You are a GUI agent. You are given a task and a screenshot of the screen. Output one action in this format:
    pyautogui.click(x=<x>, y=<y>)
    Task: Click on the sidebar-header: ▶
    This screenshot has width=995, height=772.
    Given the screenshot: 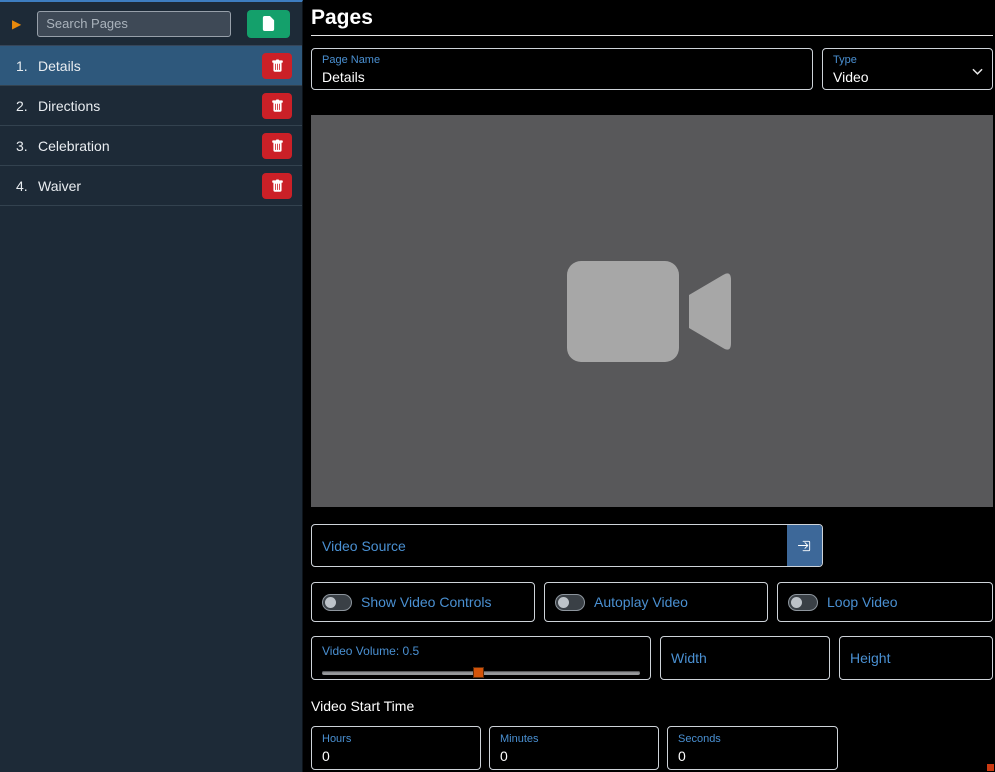 What is the action you would take?
    pyautogui.click(x=151, y=24)
    